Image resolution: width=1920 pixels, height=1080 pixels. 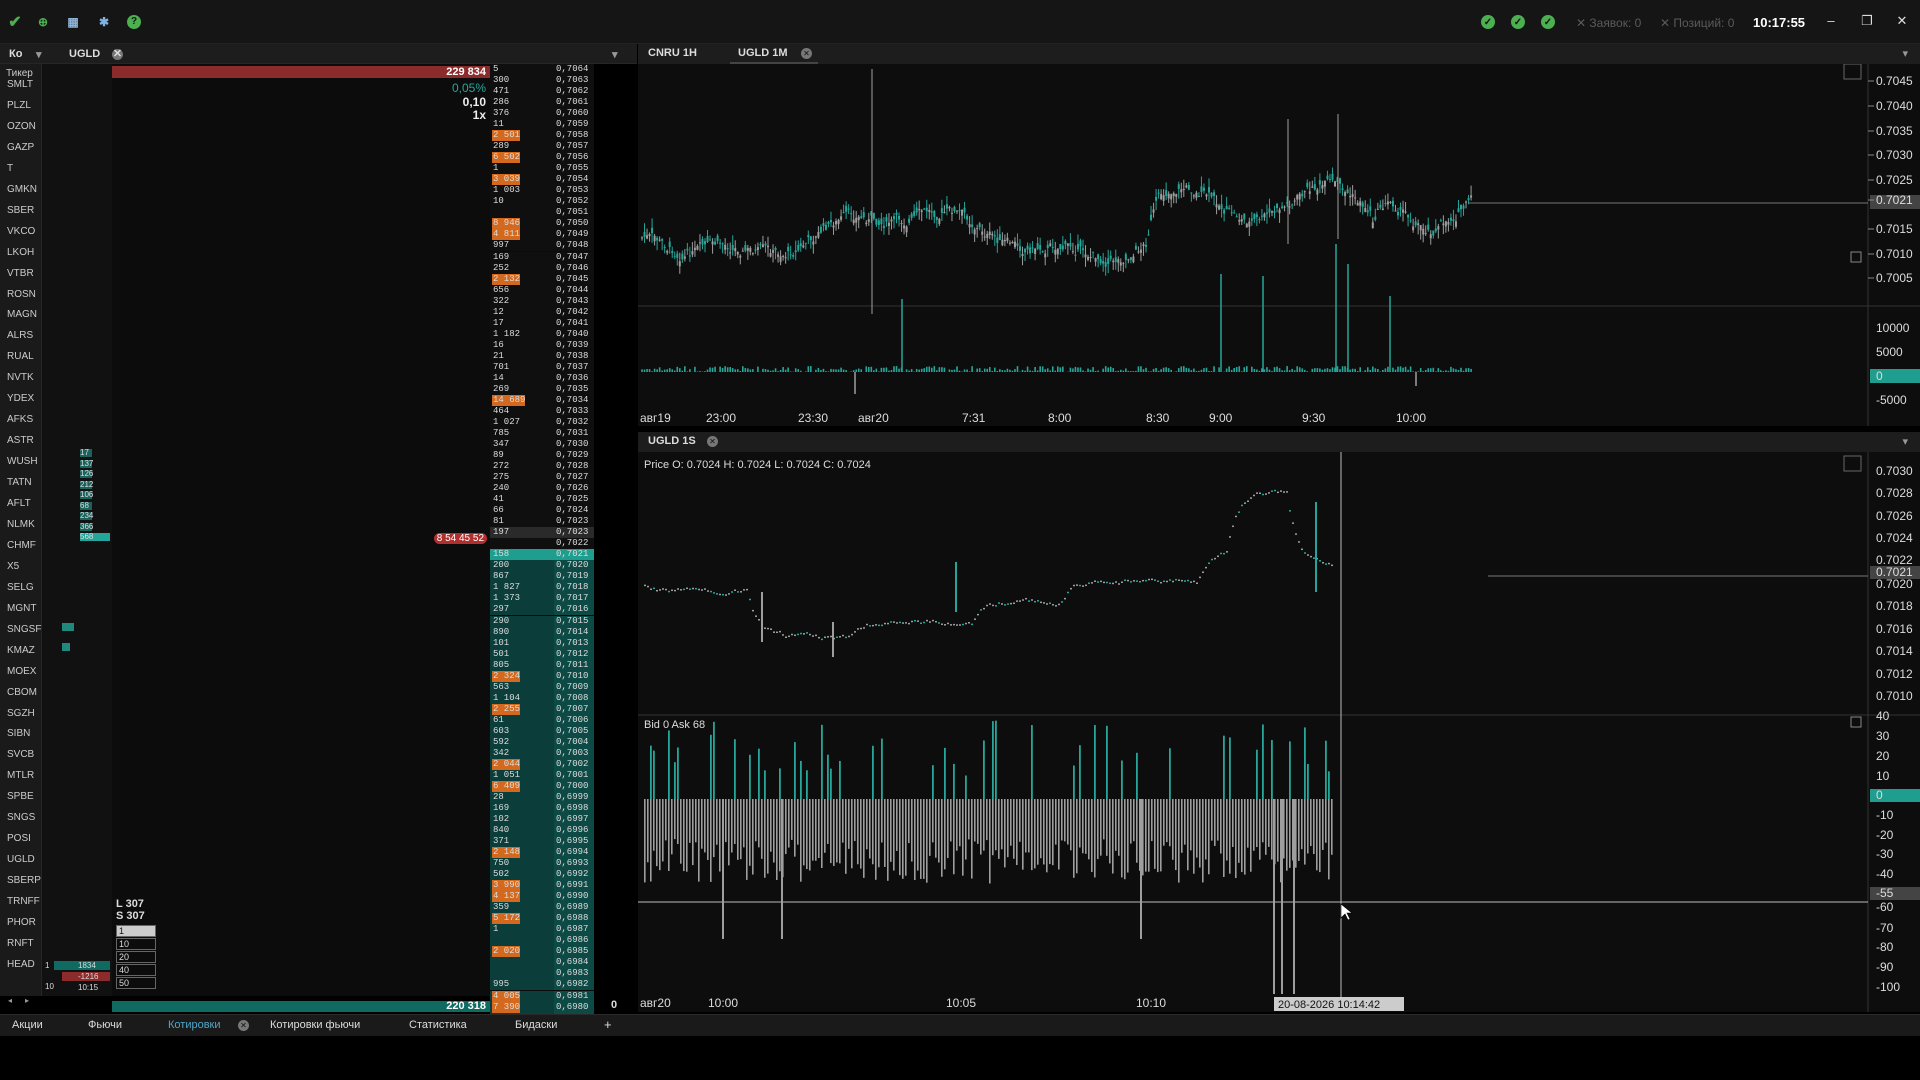 I want to click on ladder-row: 2 501 0,7058, so click(x=542, y=136).